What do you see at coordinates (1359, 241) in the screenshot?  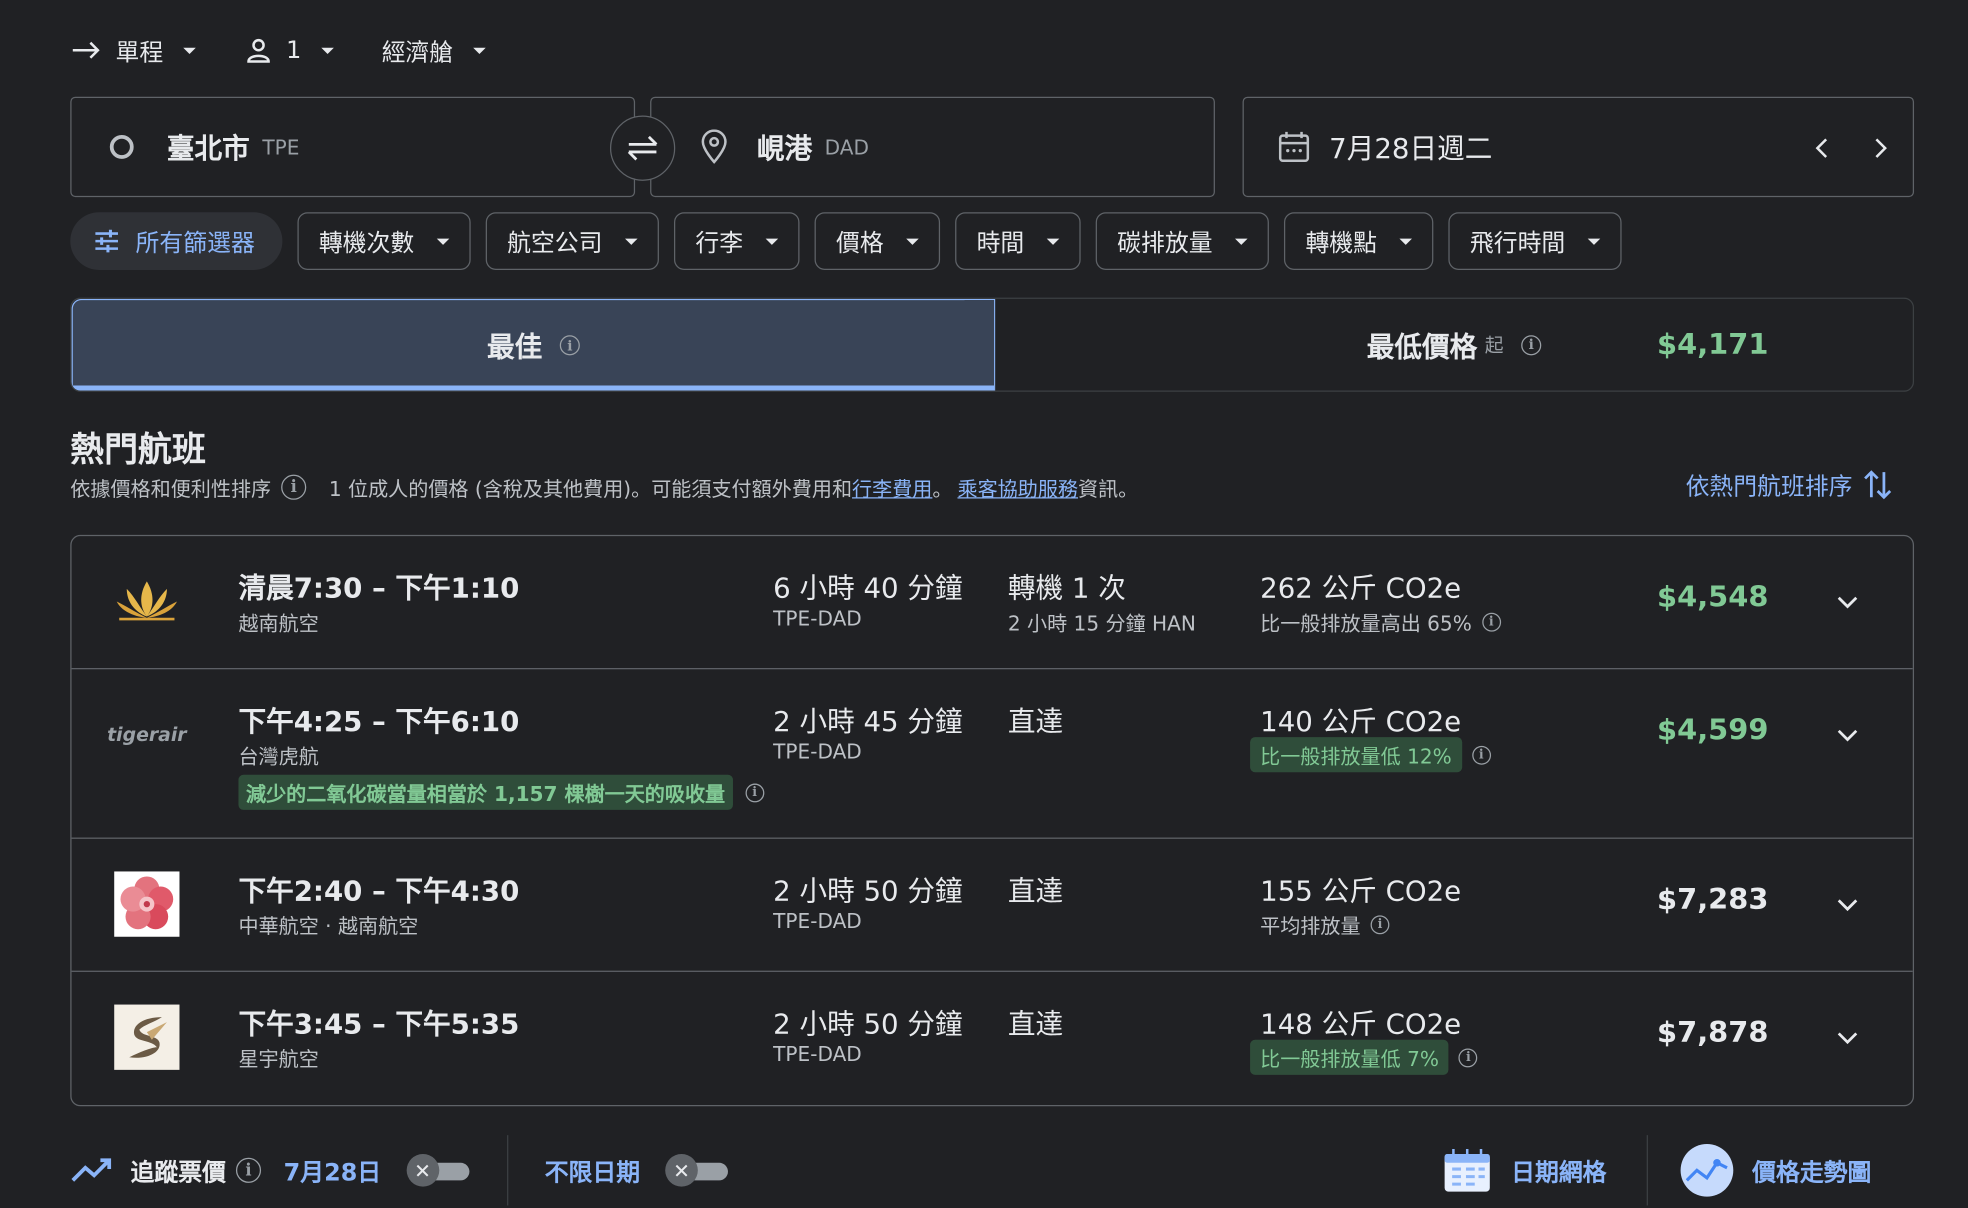 I see `filter-connecting-airports: 轉機點` at bounding box center [1359, 241].